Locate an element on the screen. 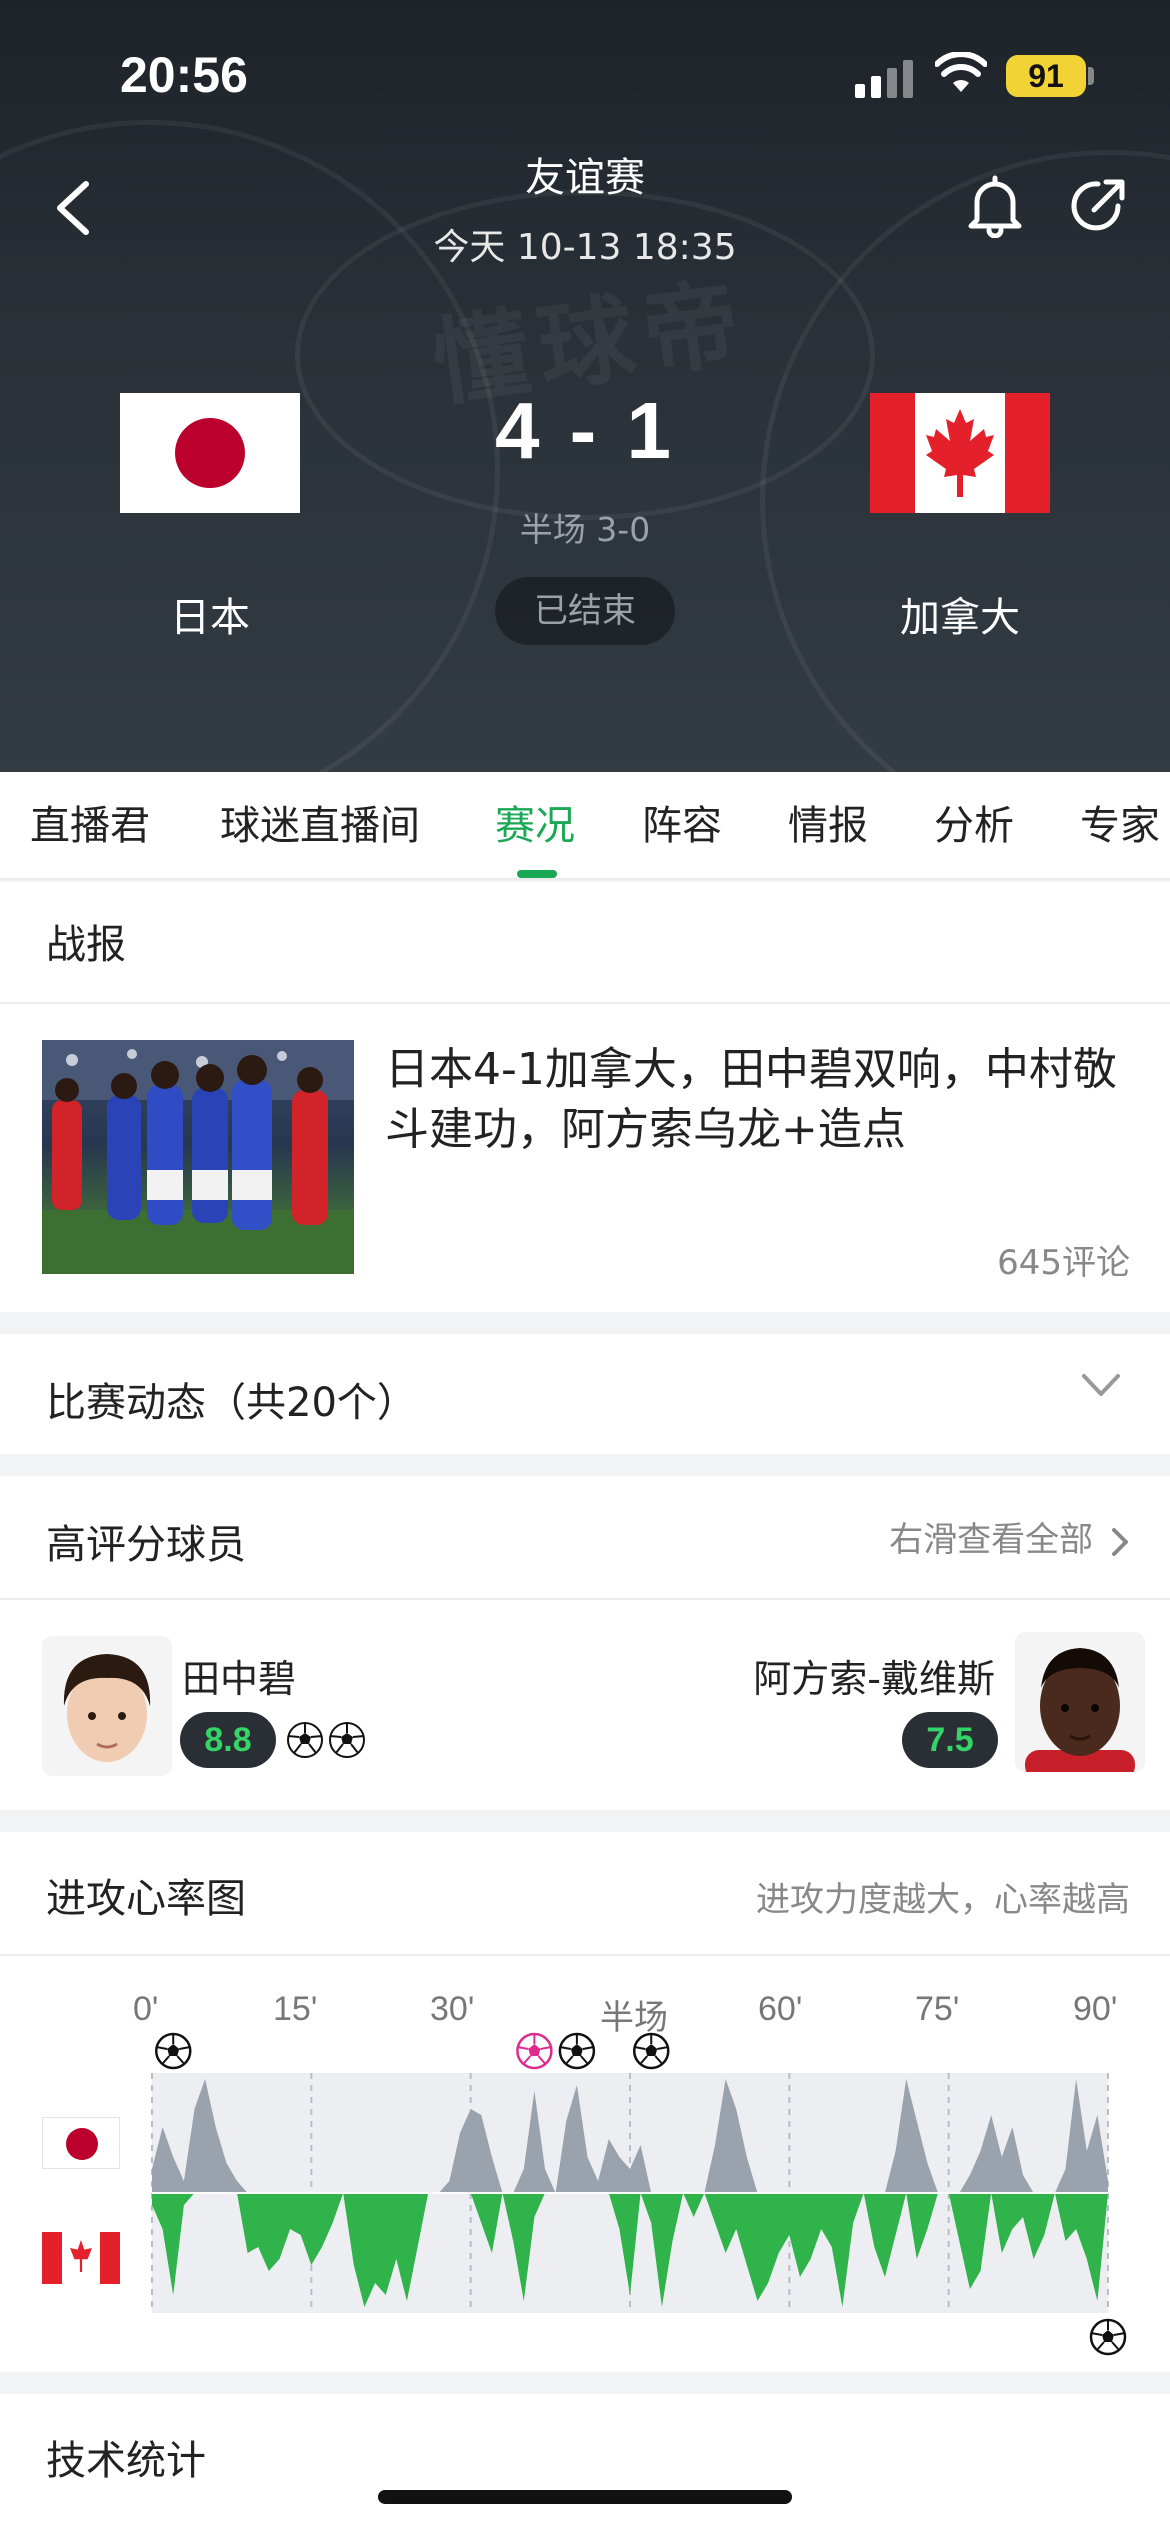 This screenshot has height=2532, width=1170. tab-lineup: 阵容 is located at coordinates (682, 826).